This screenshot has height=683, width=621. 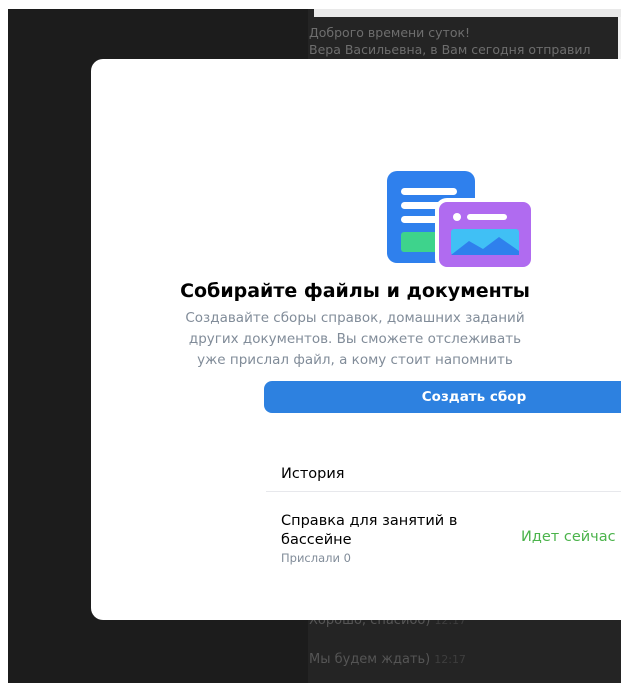 I want to click on documents-illustration-icon, so click(x=462, y=221).